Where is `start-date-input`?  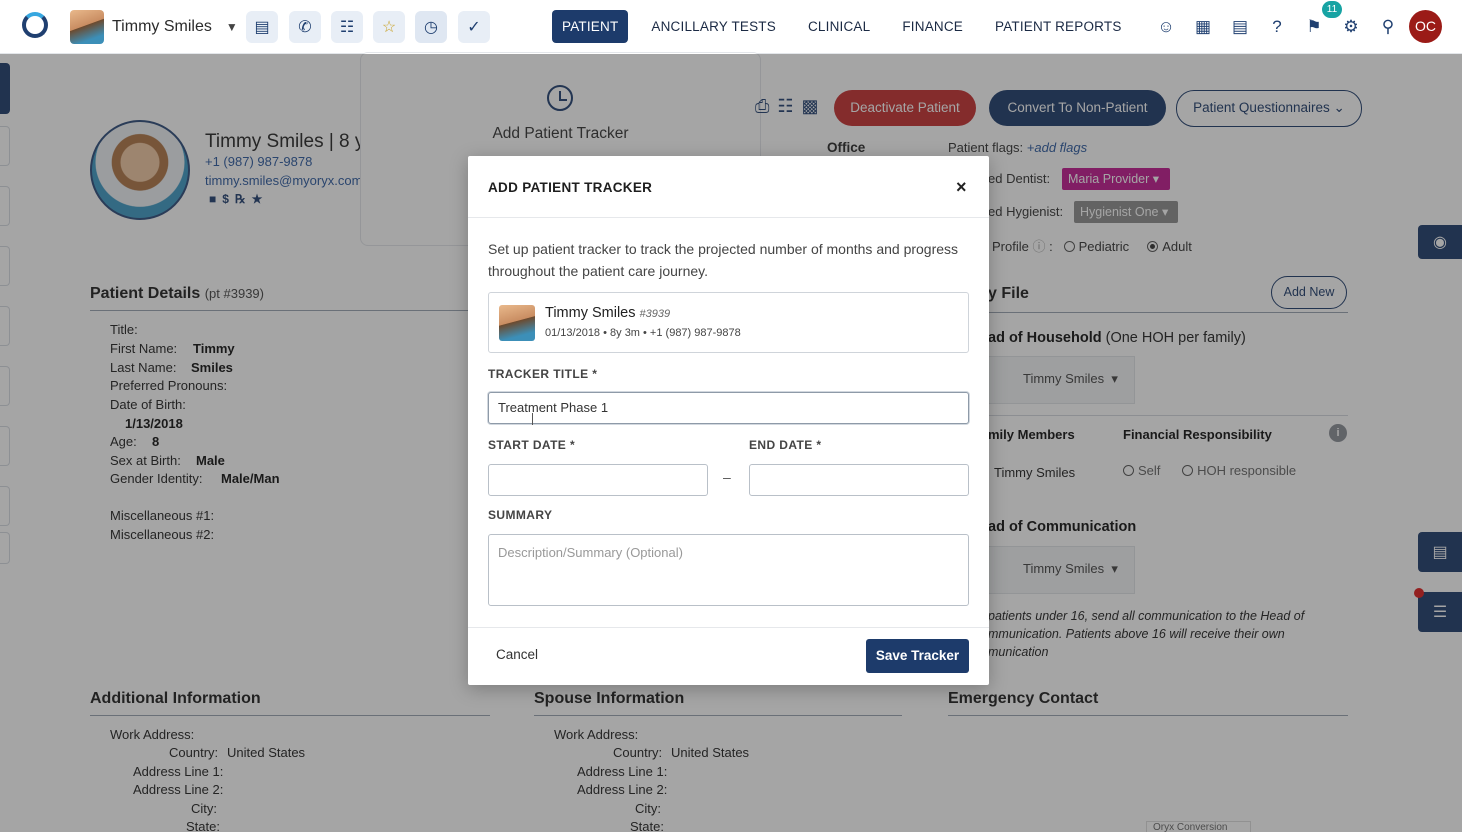
start-date-input is located at coordinates (598, 480).